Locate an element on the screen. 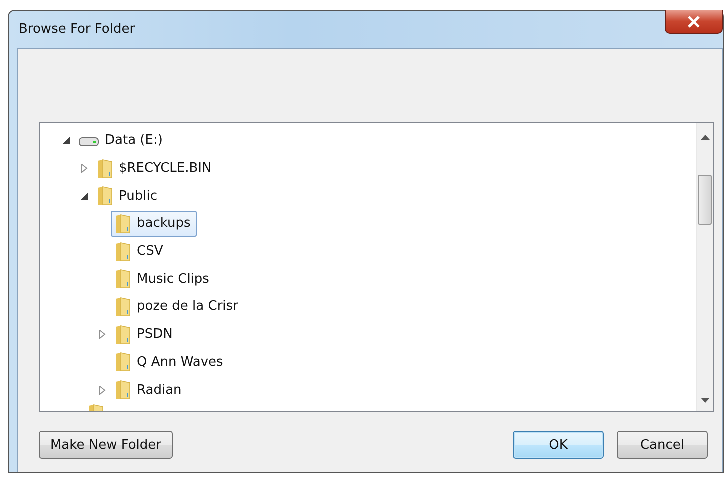  scroll-down-arrow-icon is located at coordinates (705, 400).